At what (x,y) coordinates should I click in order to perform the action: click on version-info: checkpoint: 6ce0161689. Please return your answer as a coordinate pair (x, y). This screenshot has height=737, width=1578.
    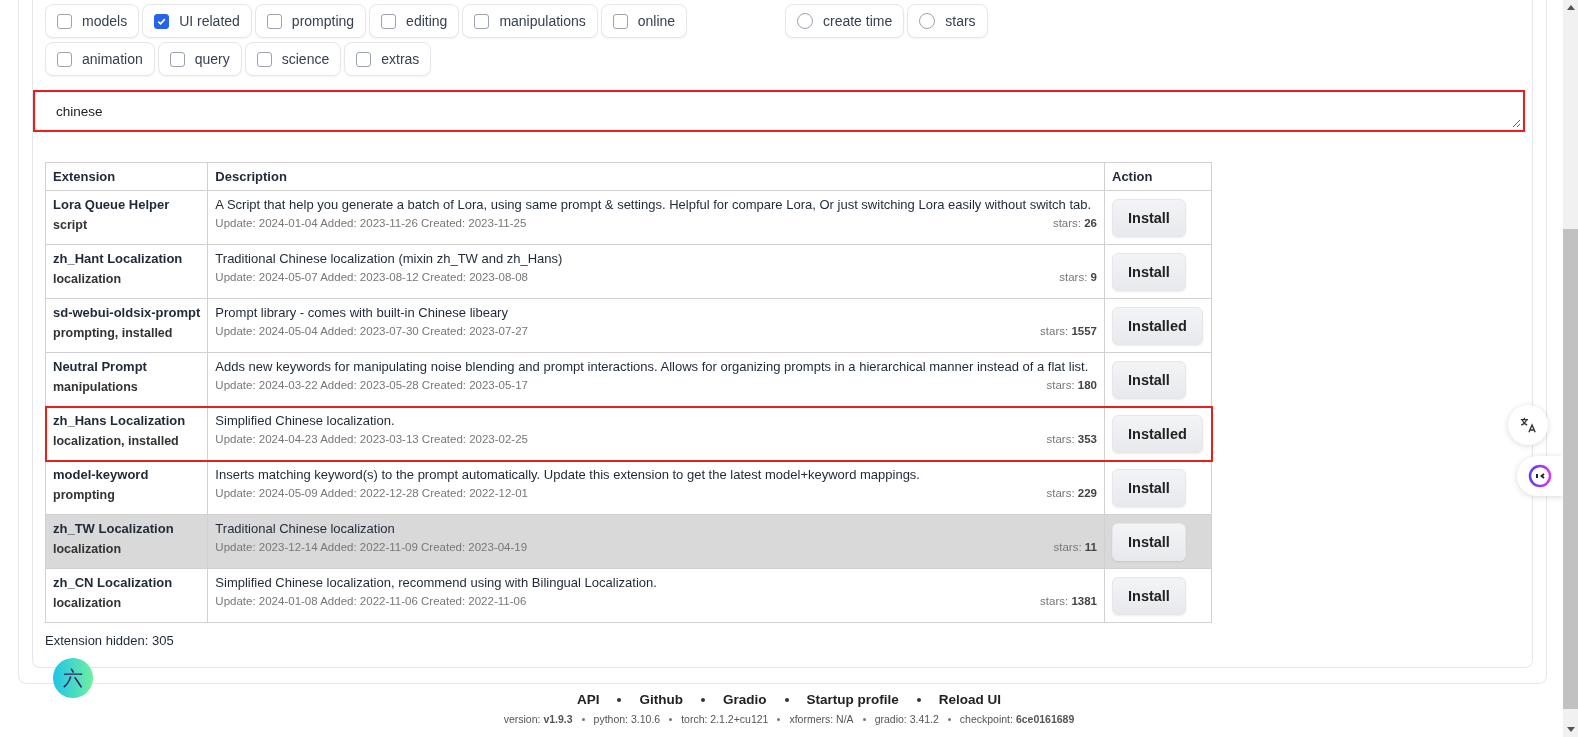
    Looking at the image, I should click on (1017, 719).